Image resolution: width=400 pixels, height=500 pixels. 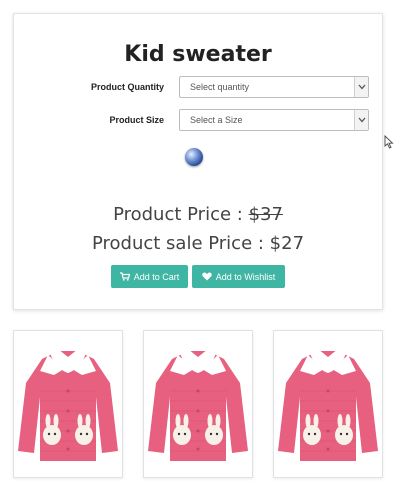 What do you see at coordinates (274, 87) in the screenshot?
I see `quantity-select: Select quantity` at bounding box center [274, 87].